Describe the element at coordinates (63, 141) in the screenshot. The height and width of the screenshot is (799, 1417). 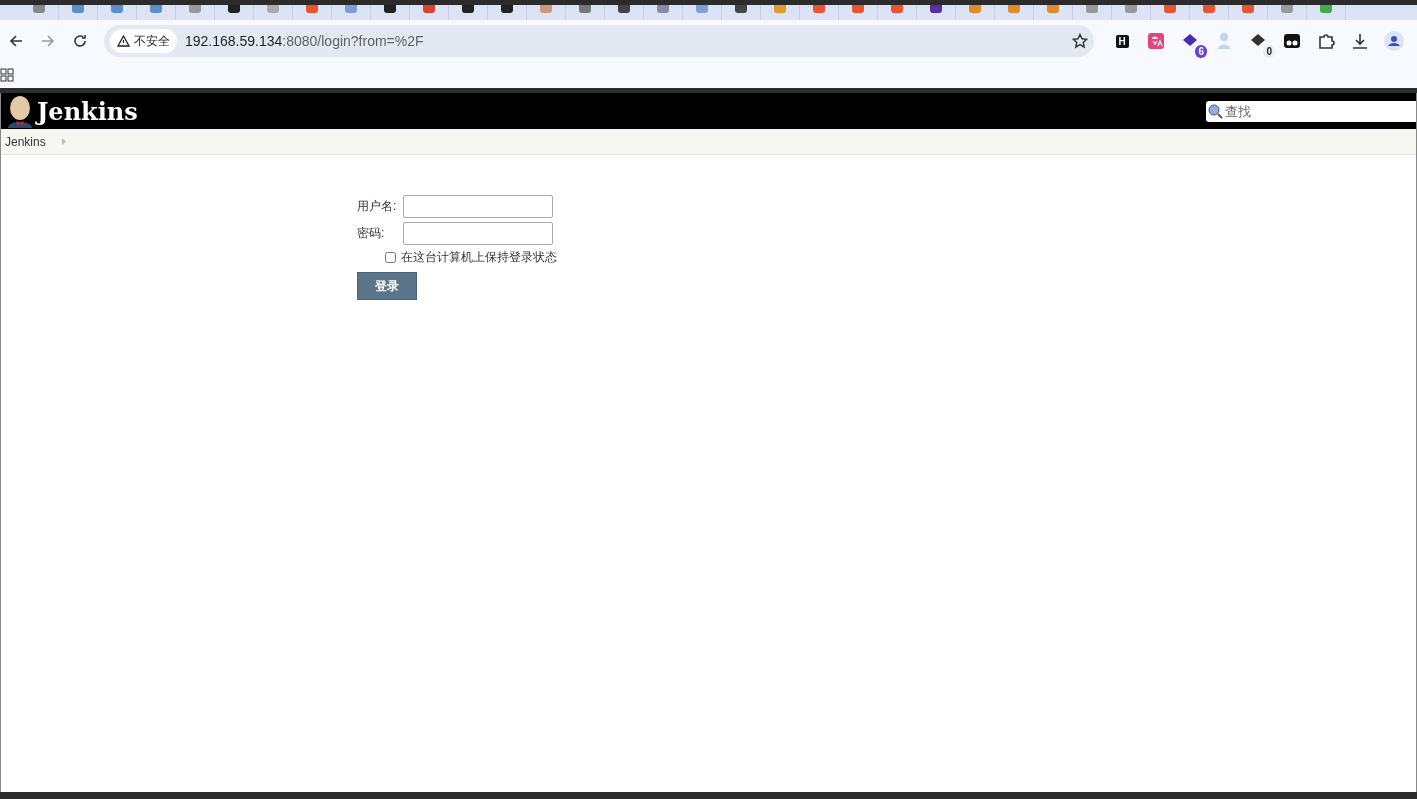
I see `breadcrumb-arrow-icon` at that location.